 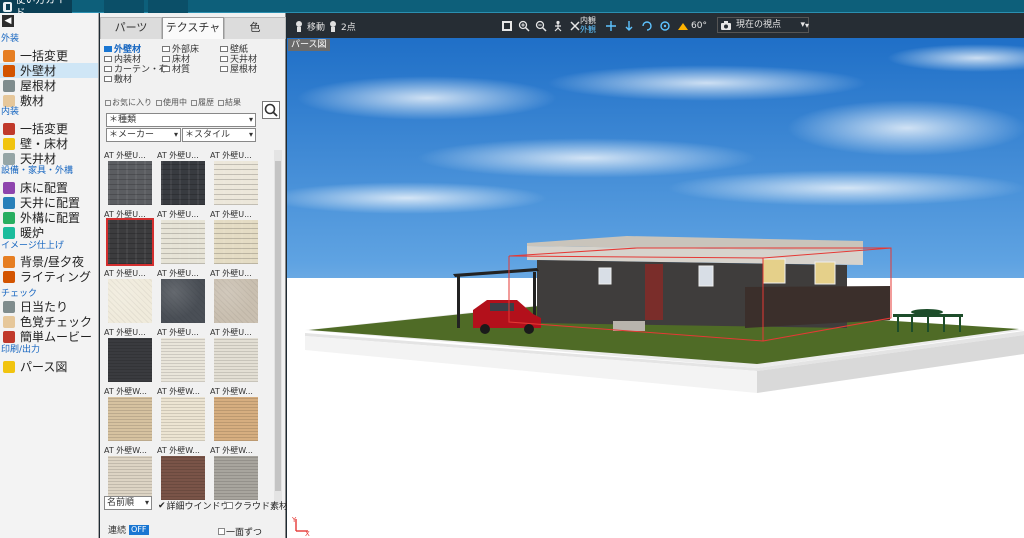 I want to click on sidebar-item: ライティング, so click(x=49, y=276).